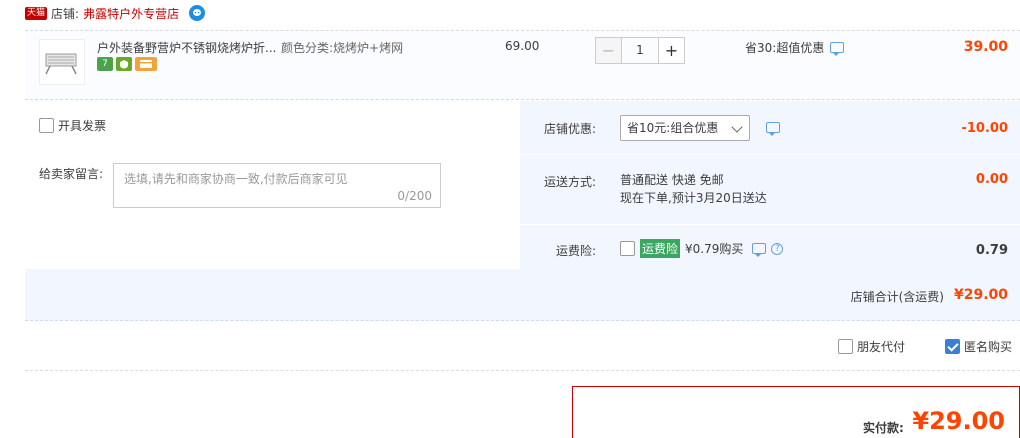 Image resolution: width=1020 pixels, height=438 pixels. What do you see at coordinates (991, 179) in the screenshot?
I see `shipping-value: 0.00` at bounding box center [991, 179].